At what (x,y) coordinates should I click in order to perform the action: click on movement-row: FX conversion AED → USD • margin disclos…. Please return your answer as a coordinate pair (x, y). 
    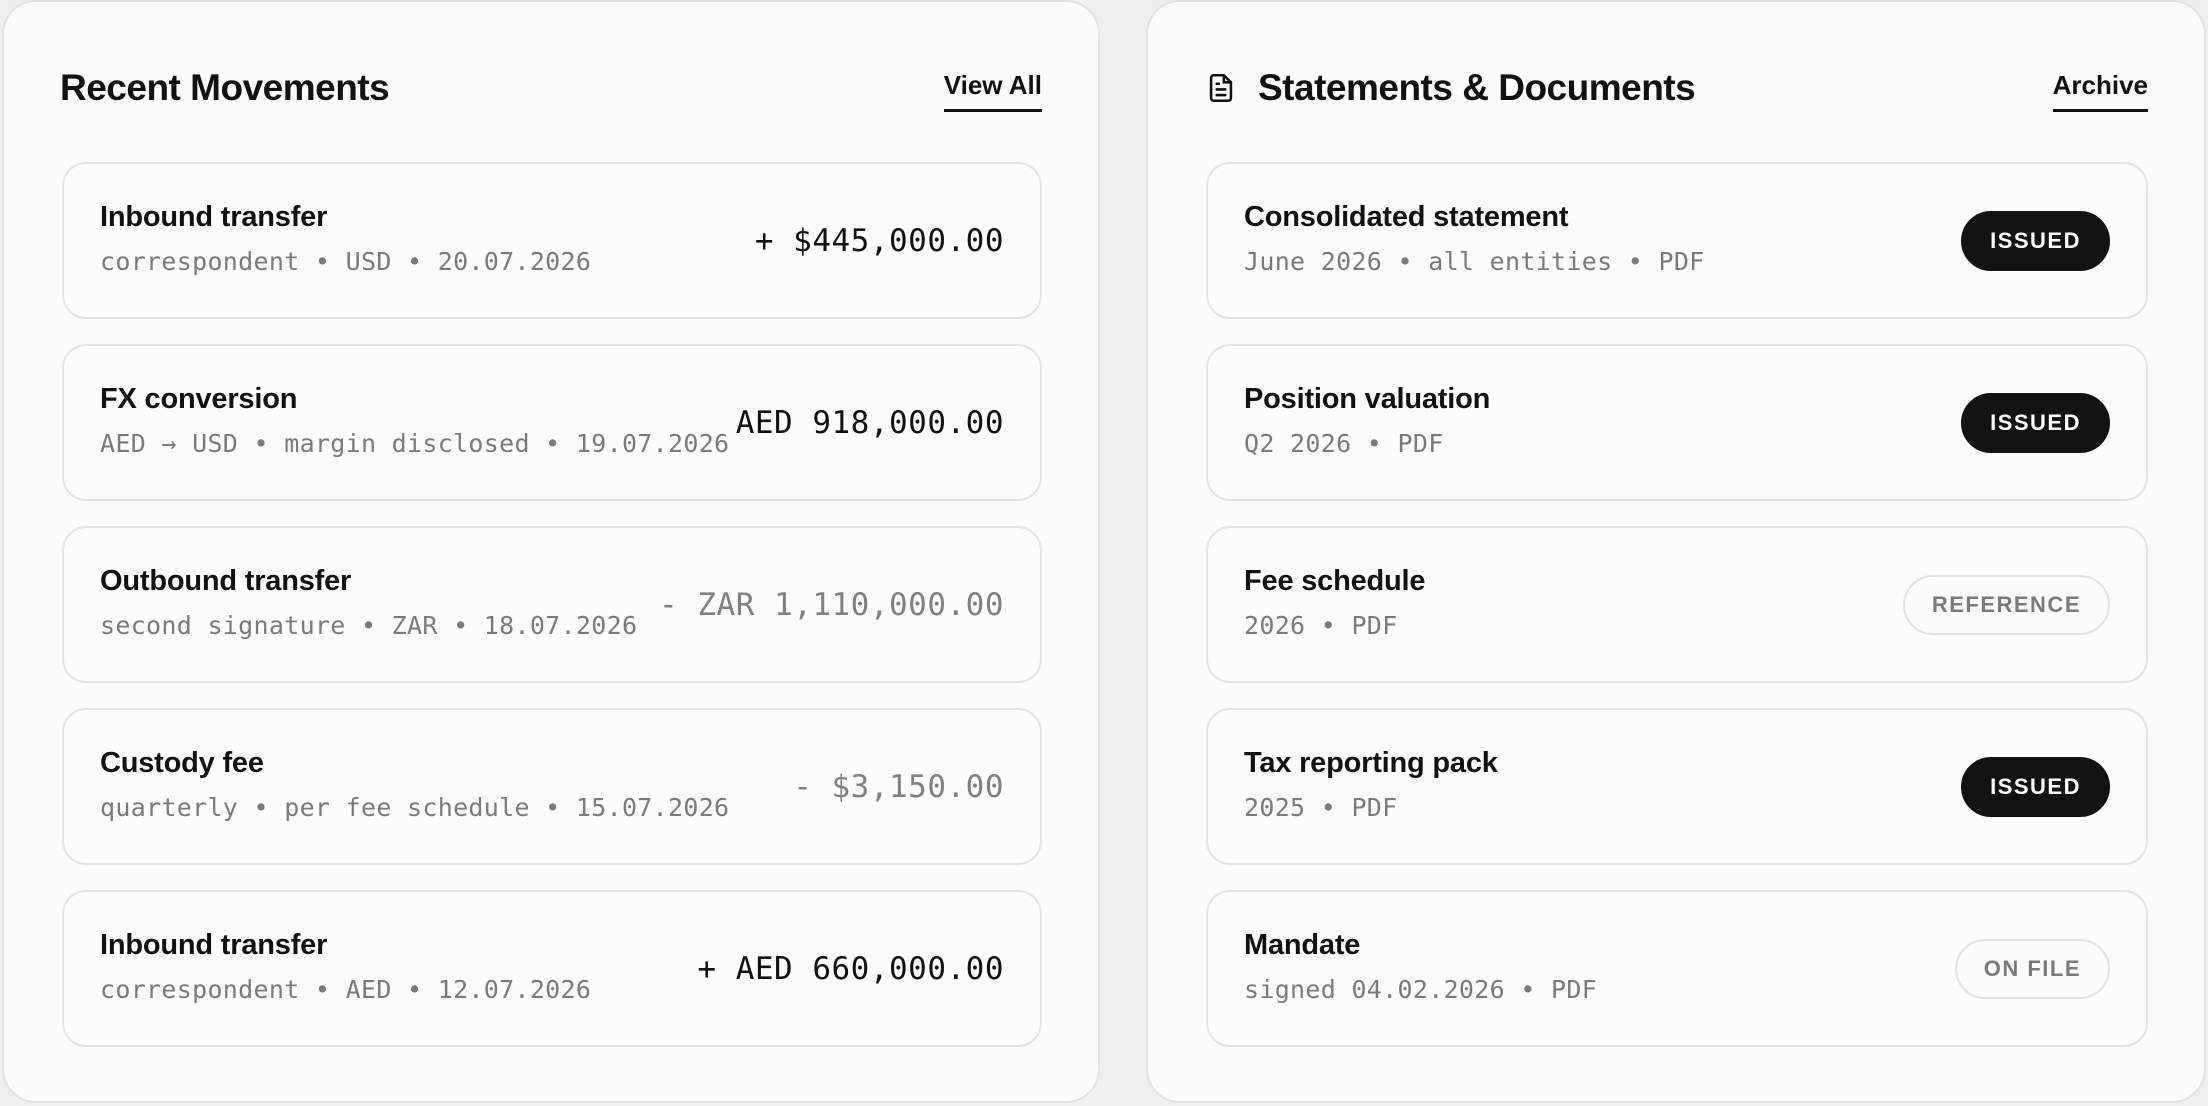
    Looking at the image, I should click on (552, 422).